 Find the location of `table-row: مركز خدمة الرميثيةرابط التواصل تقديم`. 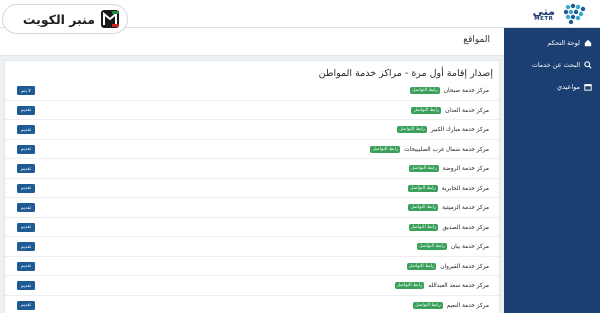

table-row: مركز خدمة الرميثيةرابط التواصل تقديم is located at coordinates (252, 208).